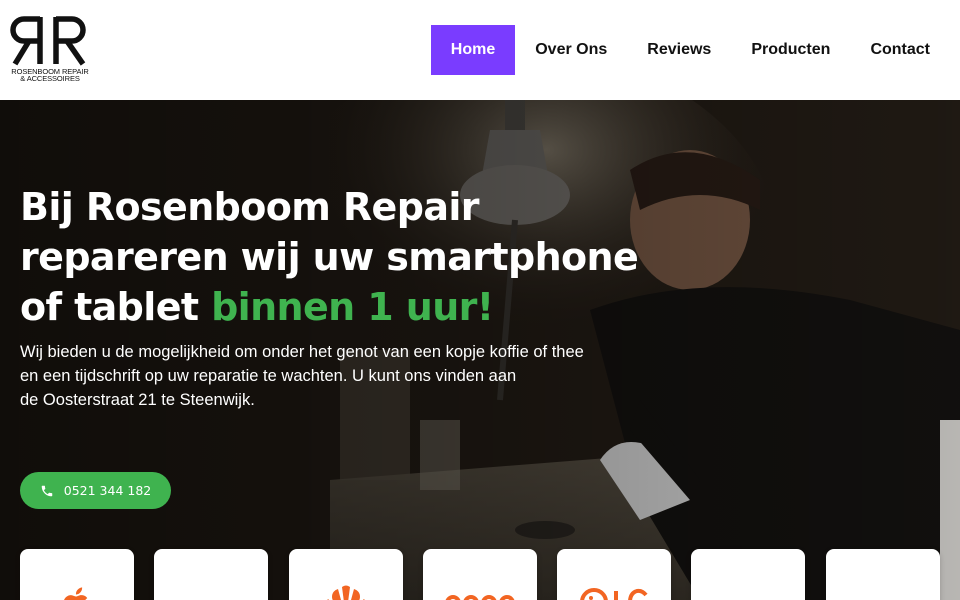  What do you see at coordinates (614, 574) in the screenshot?
I see `brand-card-lg` at bounding box center [614, 574].